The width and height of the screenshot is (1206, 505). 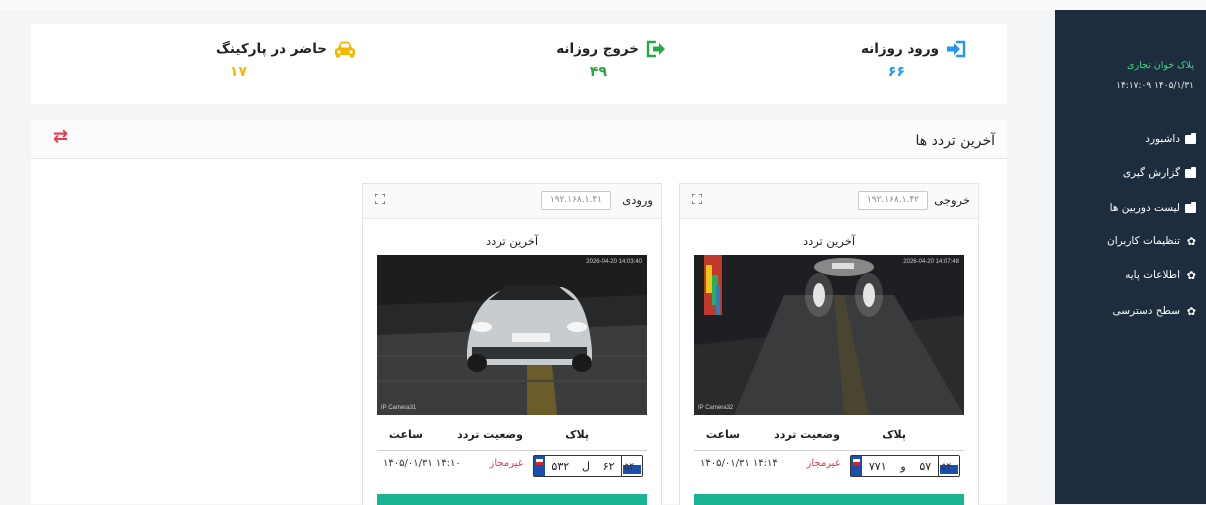 What do you see at coordinates (1152, 275) in the screenshot?
I see `sidebar-item-label: اطلاعات پایه` at bounding box center [1152, 275].